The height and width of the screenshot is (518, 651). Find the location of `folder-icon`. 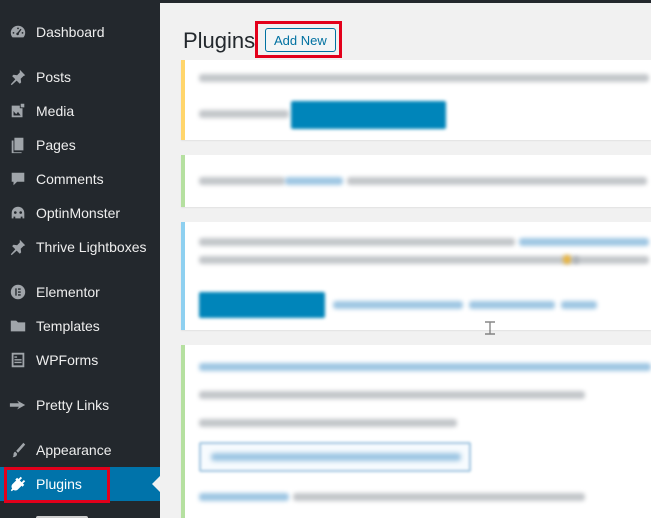

folder-icon is located at coordinates (18, 326).